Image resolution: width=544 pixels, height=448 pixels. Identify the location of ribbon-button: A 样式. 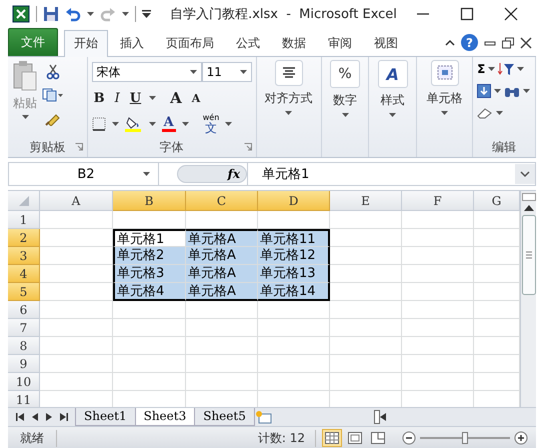
(393, 98).